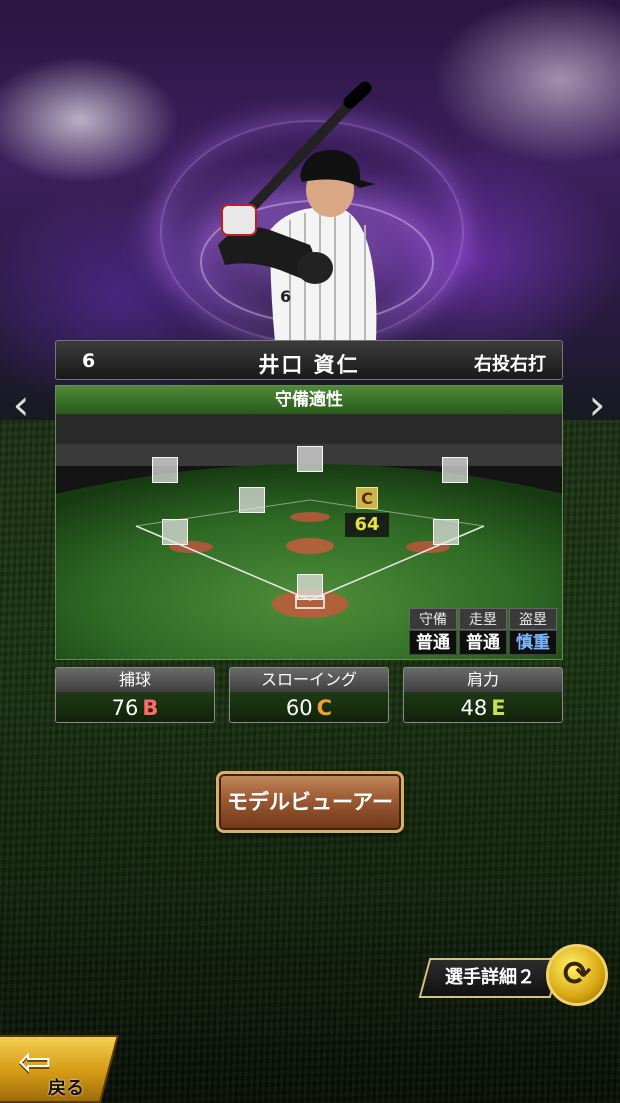 The height and width of the screenshot is (1103, 620). Describe the element at coordinates (446, 532) in the screenshot. I see `position-marker-first-base` at that location.